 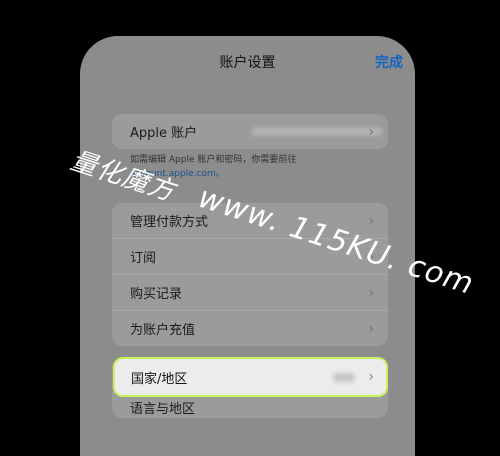 What do you see at coordinates (344, 377) in the screenshot?
I see `redacted-country-value` at bounding box center [344, 377].